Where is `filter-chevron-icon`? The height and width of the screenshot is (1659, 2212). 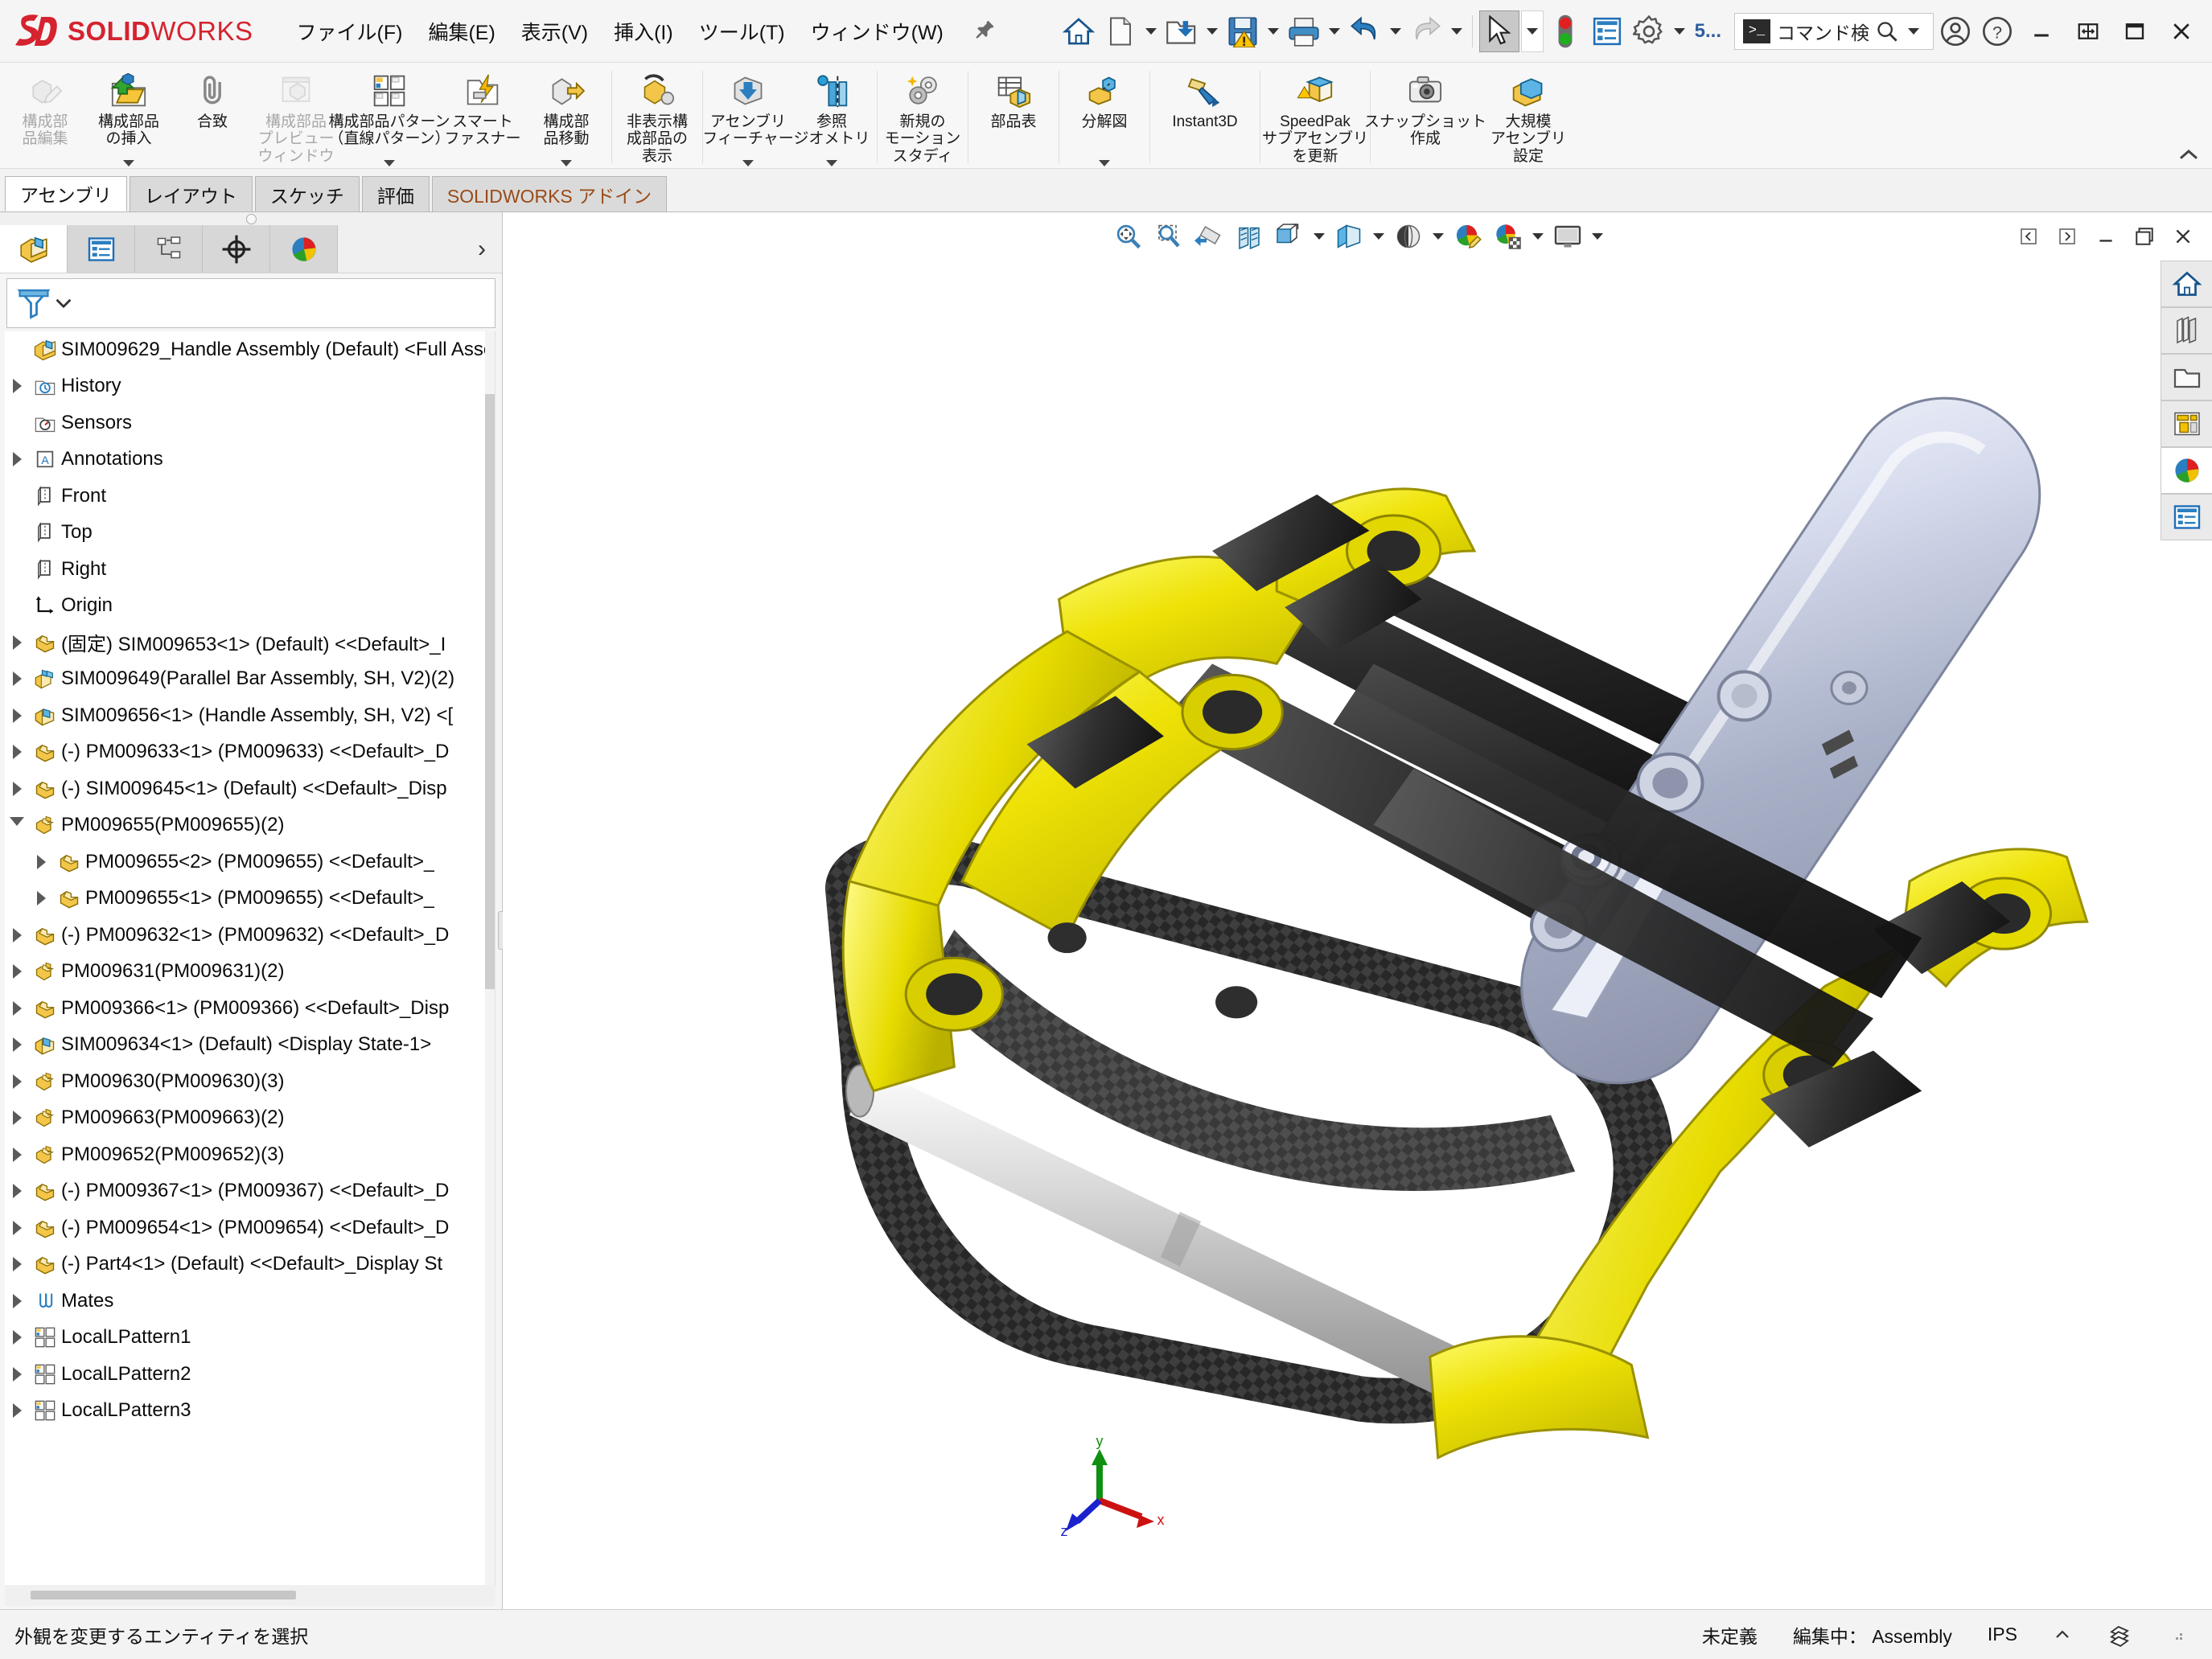
filter-chevron-icon is located at coordinates (64, 303).